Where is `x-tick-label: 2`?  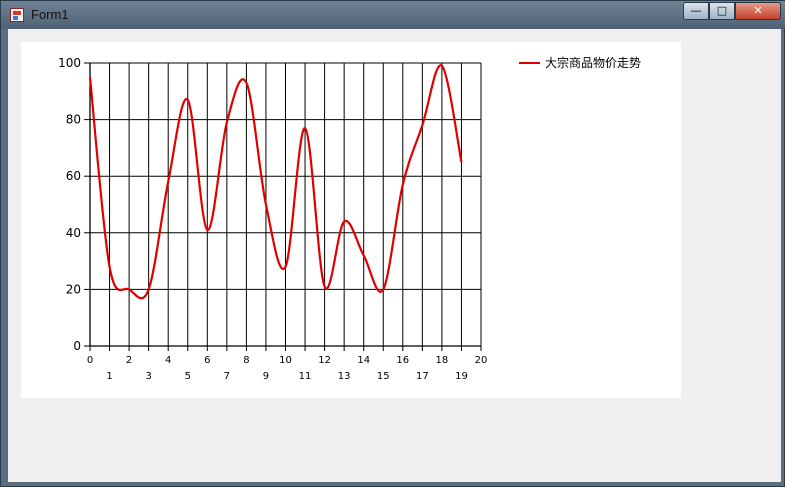 x-tick-label: 2 is located at coordinates (129, 360).